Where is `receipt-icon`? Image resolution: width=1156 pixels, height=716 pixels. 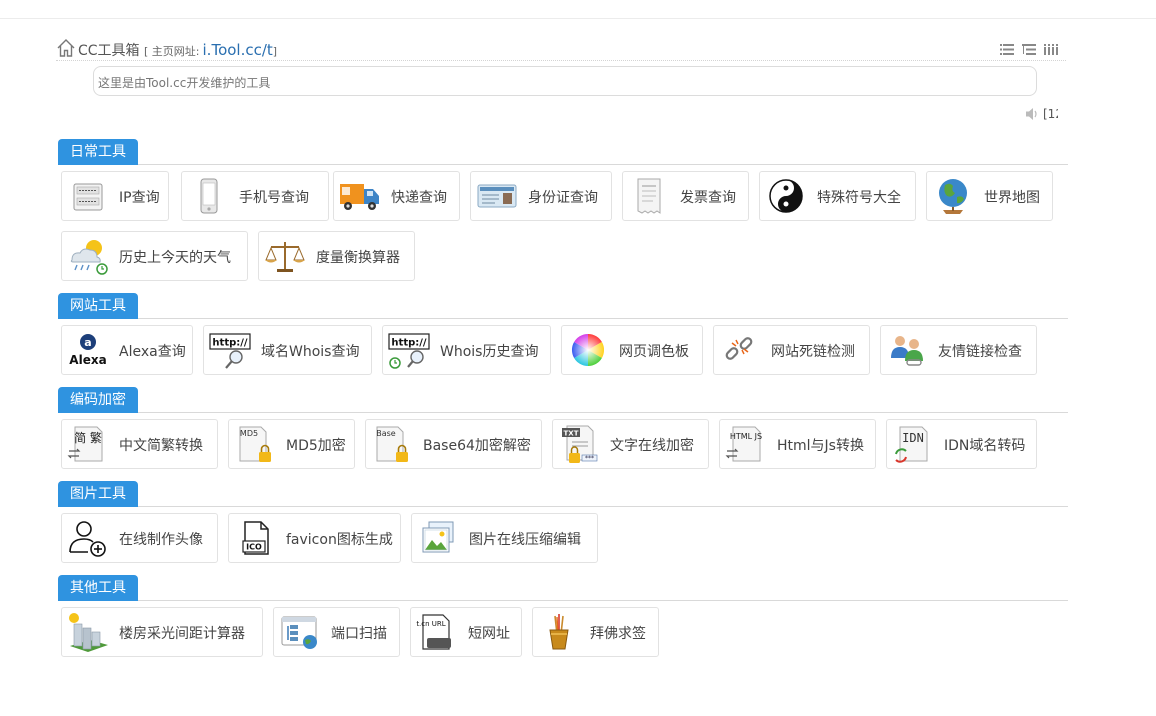
receipt-icon is located at coordinates (649, 196).